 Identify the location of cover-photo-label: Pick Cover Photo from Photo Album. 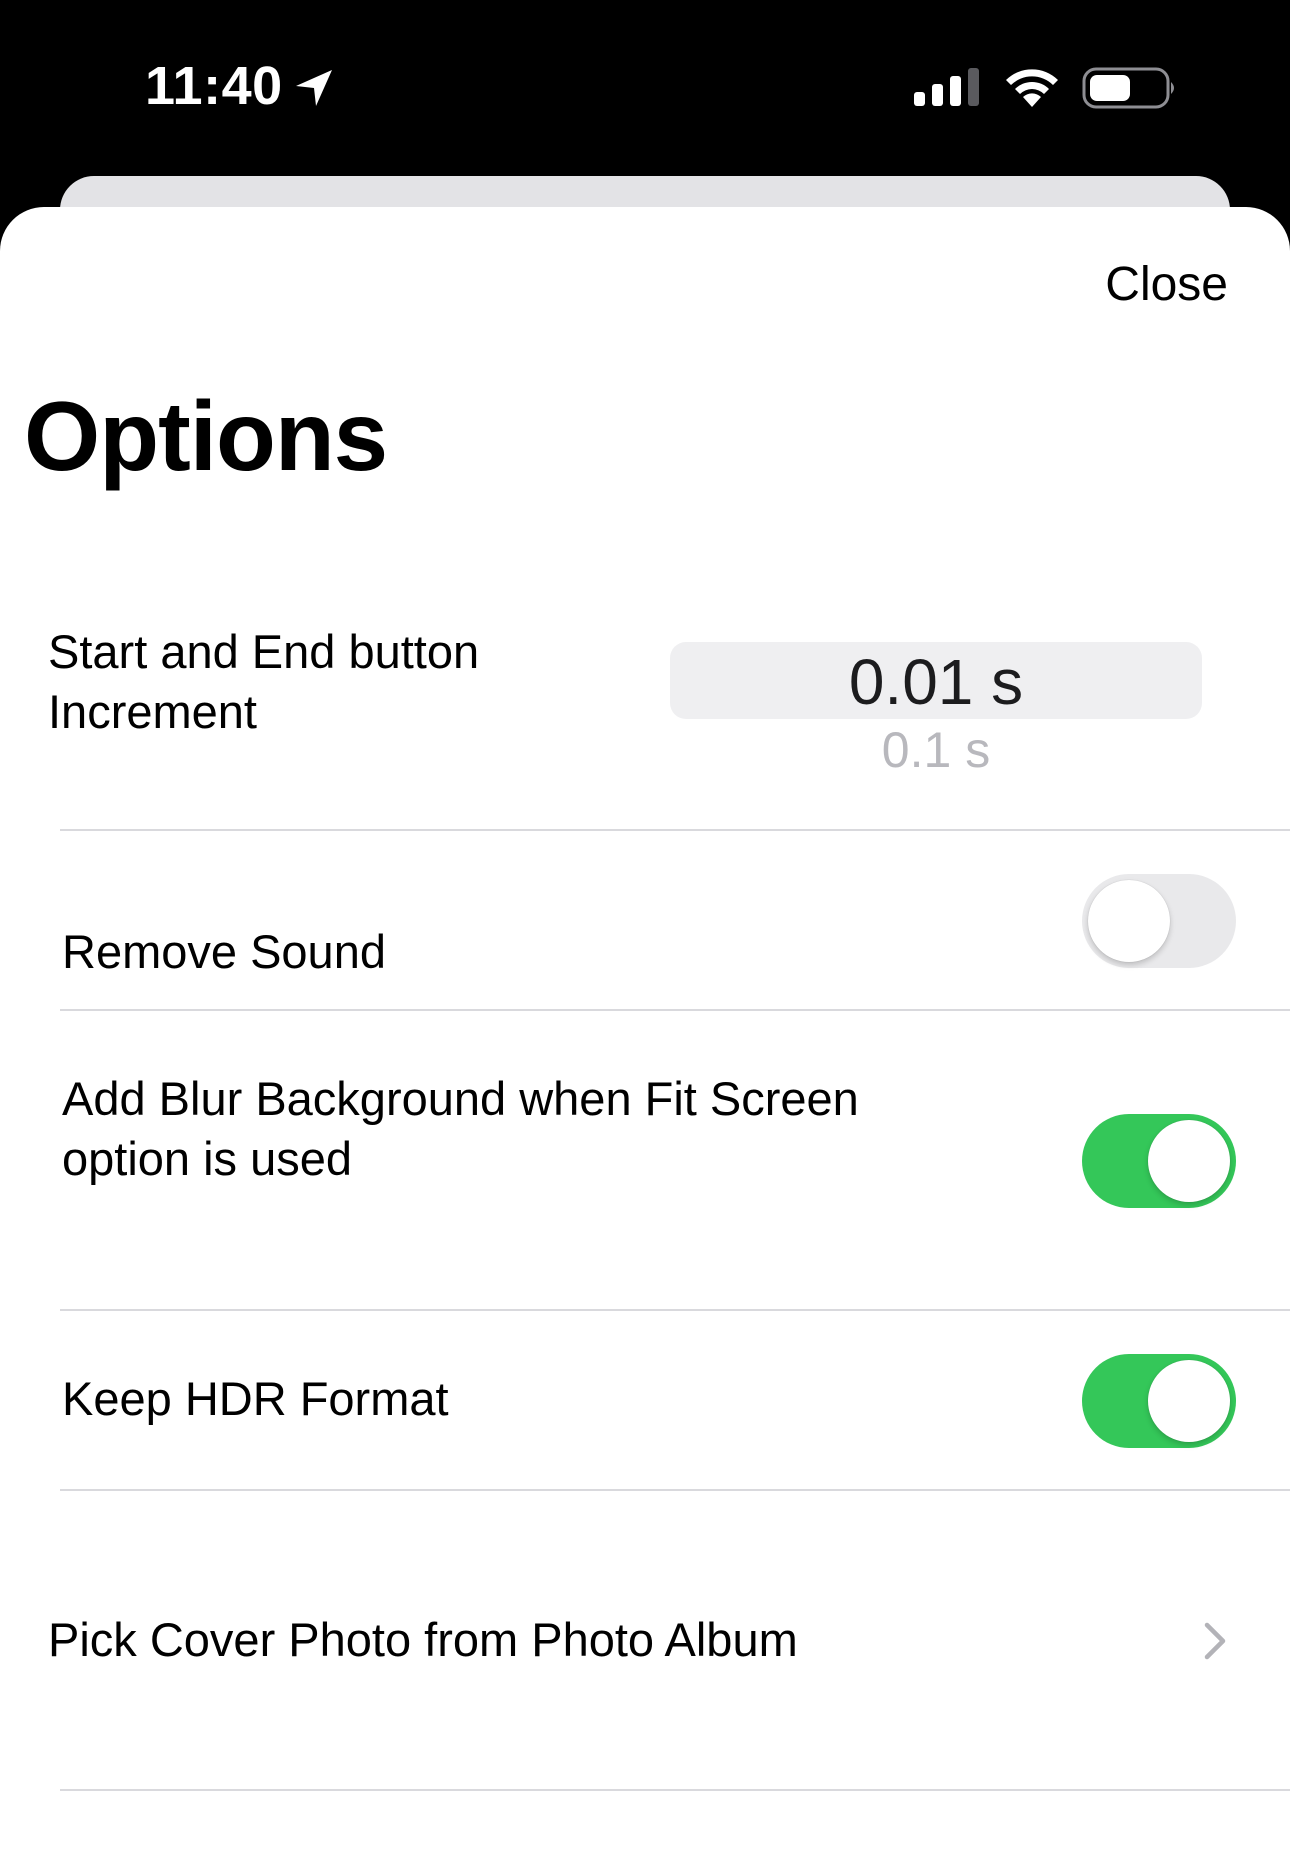
(423, 1640).